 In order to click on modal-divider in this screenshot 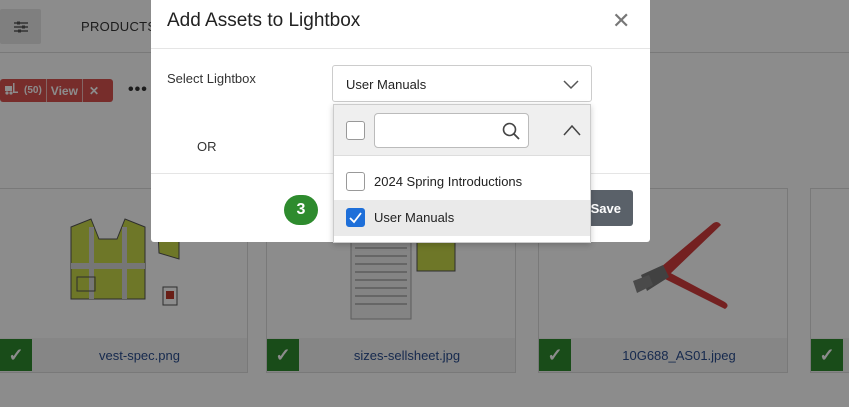, I will do `click(400, 48)`.